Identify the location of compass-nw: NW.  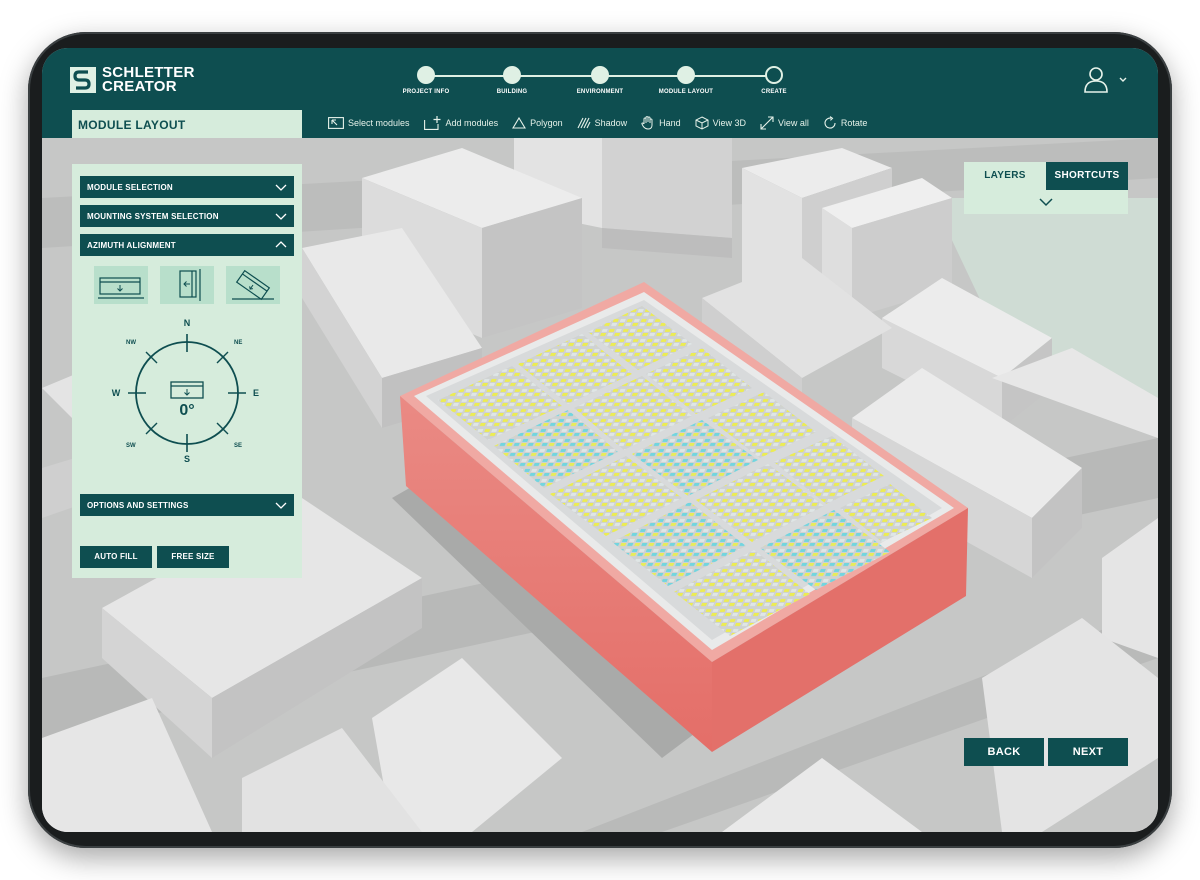
(131, 343).